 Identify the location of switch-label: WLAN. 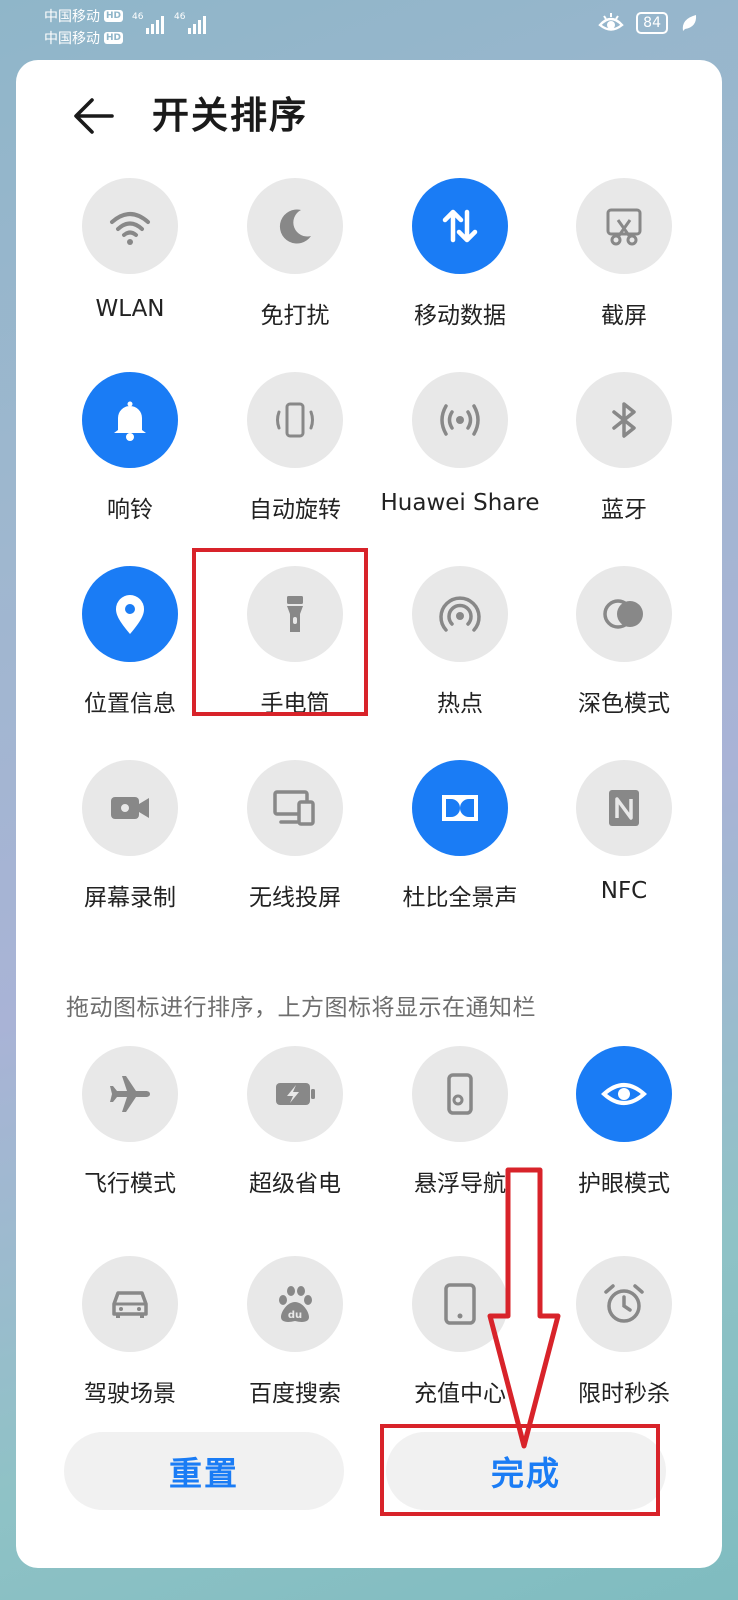
(130, 309).